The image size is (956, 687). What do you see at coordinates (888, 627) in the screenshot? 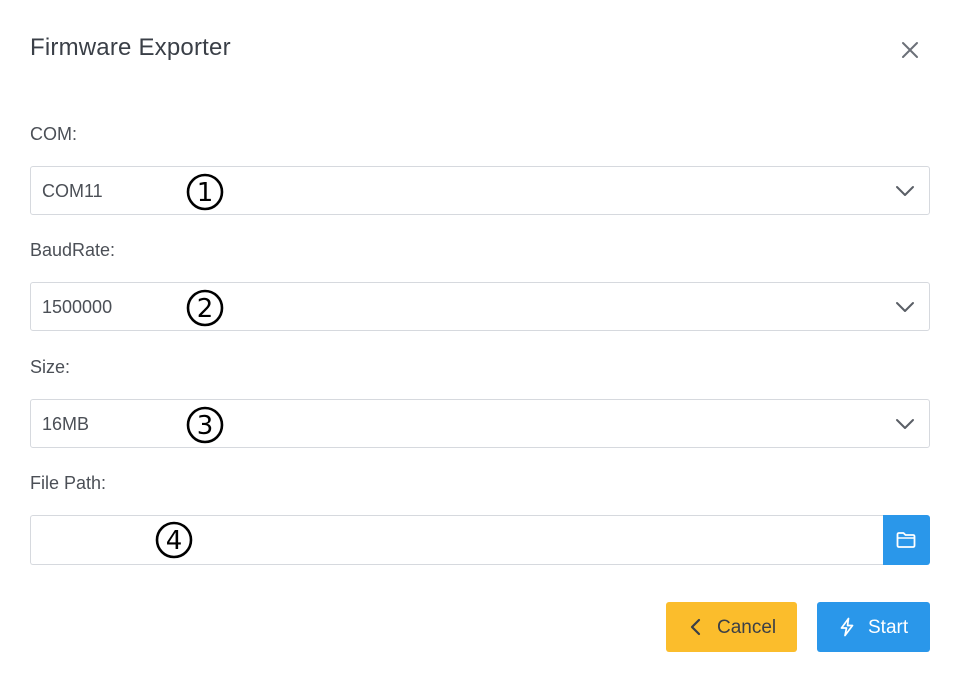
I see `start-button-label: Start` at bounding box center [888, 627].